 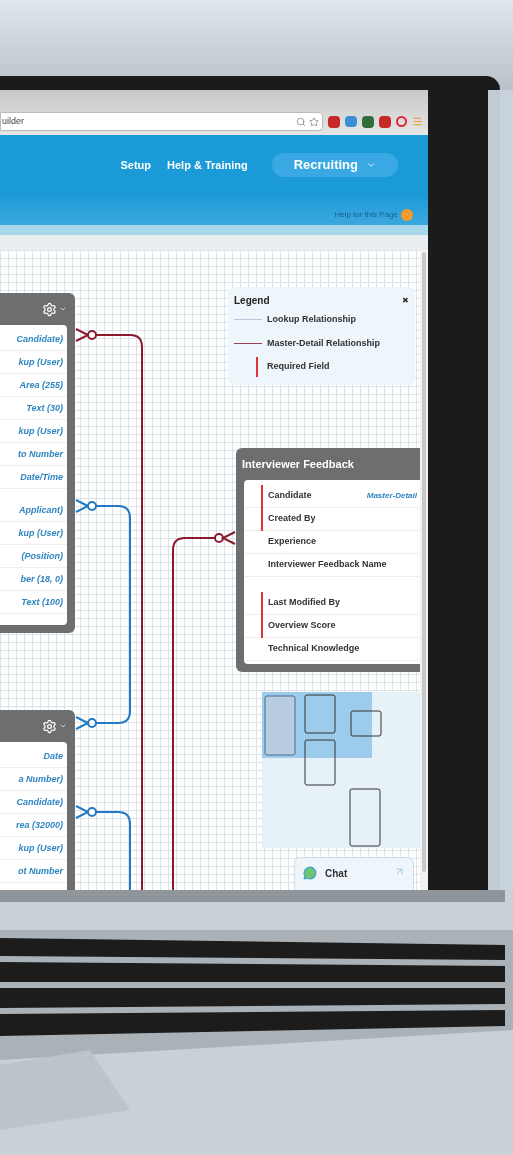 What do you see at coordinates (33, 510) in the screenshot?
I see `field-type: Applicant)` at bounding box center [33, 510].